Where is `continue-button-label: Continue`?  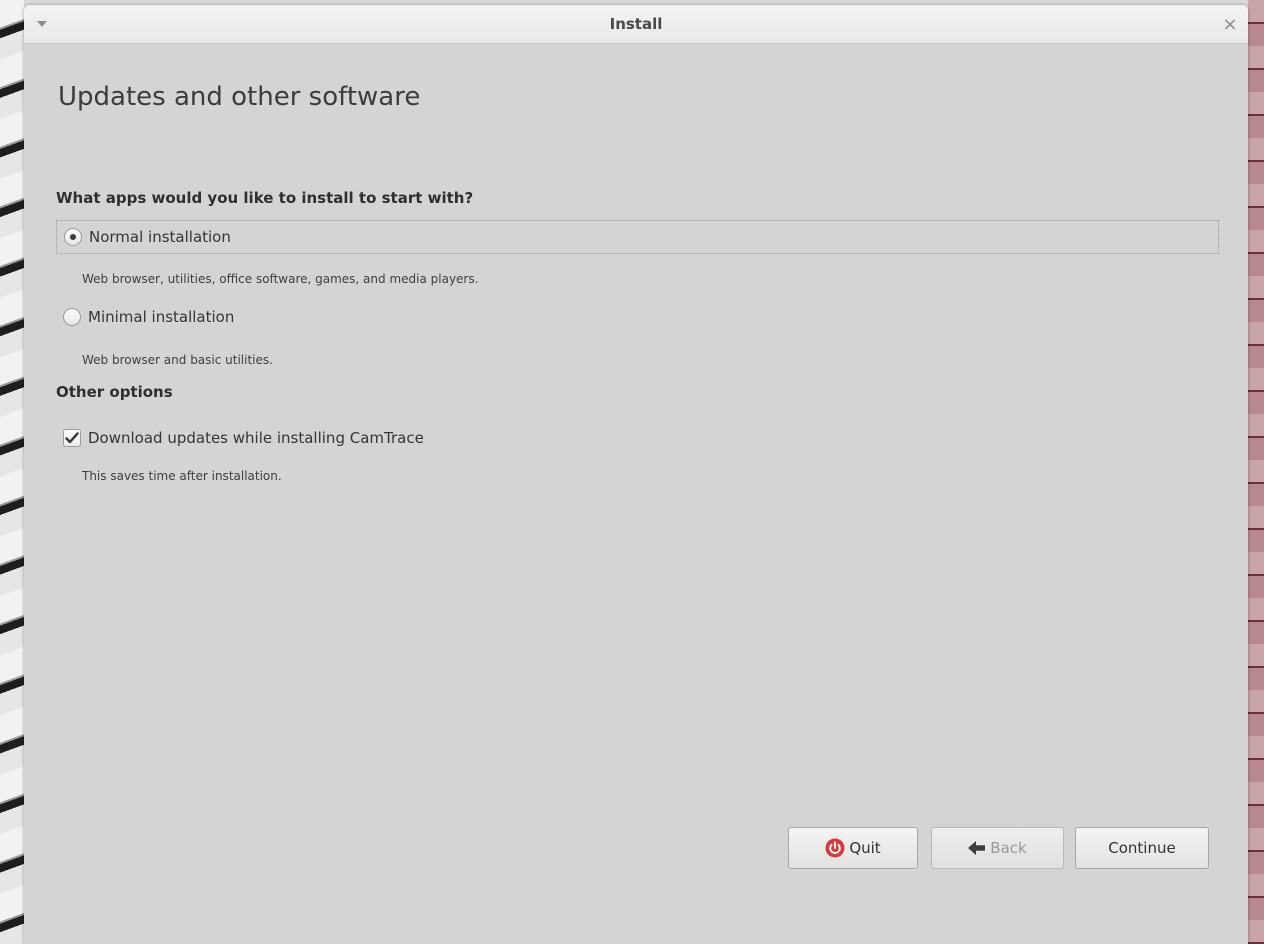
continue-button-label: Continue is located at coordinates (1142, 848).